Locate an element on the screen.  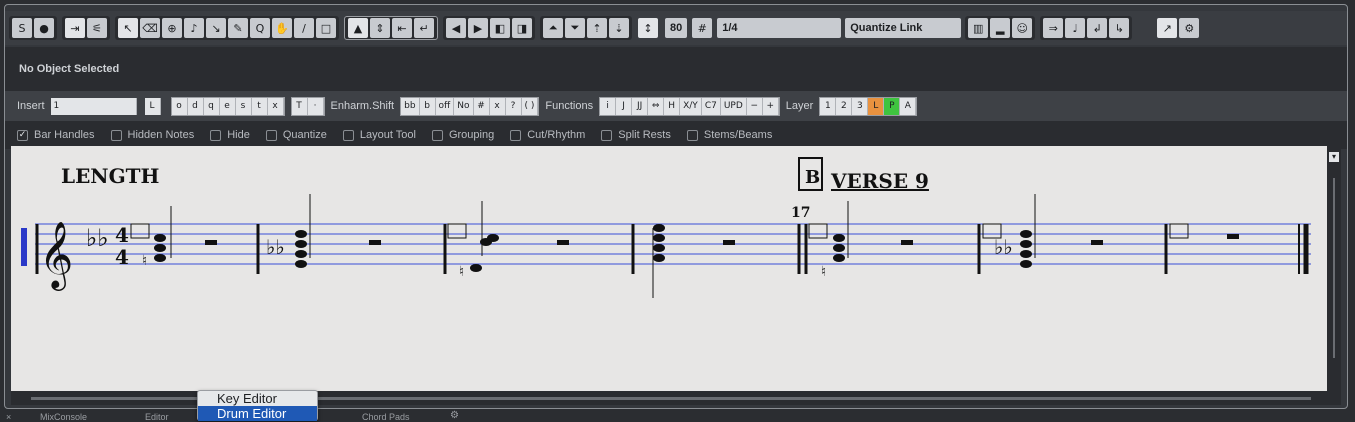
option-stems-beams: Stems/Beams is located at coordinates (729, 135).